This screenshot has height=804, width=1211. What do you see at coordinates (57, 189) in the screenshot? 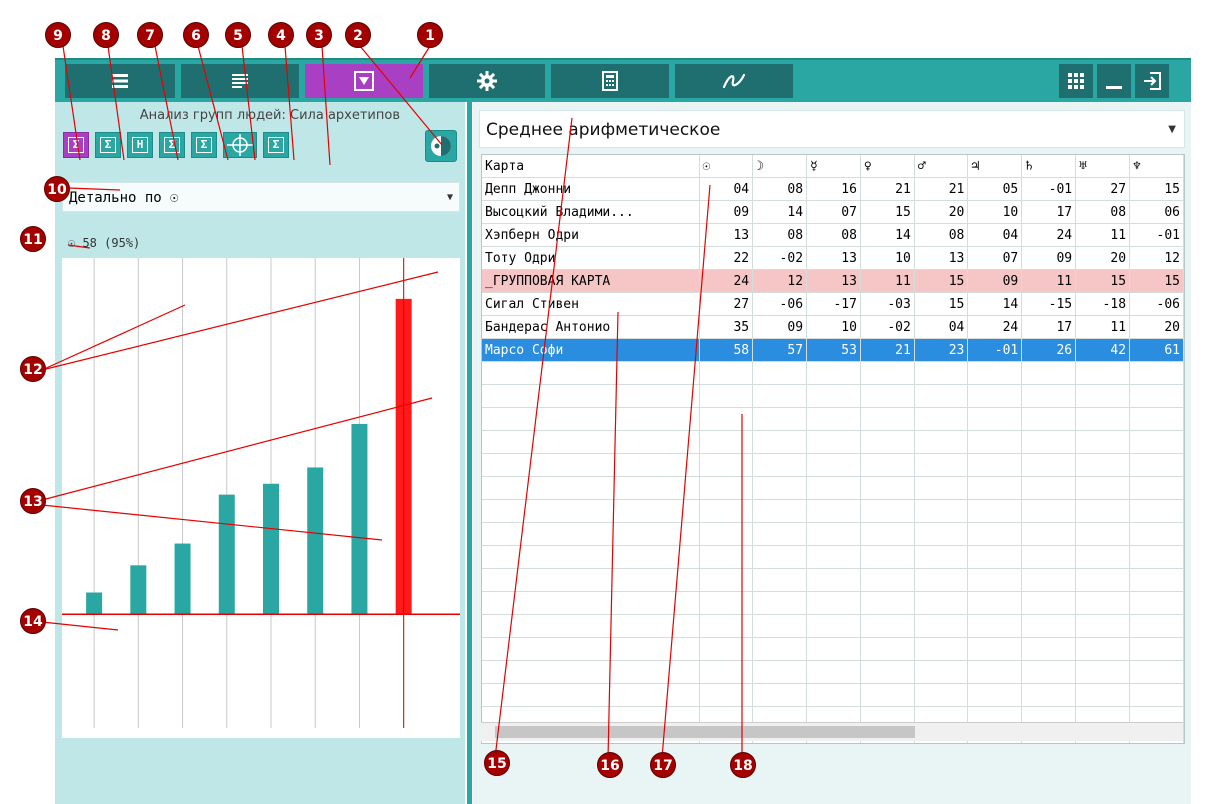
I see `annotation-marker: 10` at bounding box center [57, 189].